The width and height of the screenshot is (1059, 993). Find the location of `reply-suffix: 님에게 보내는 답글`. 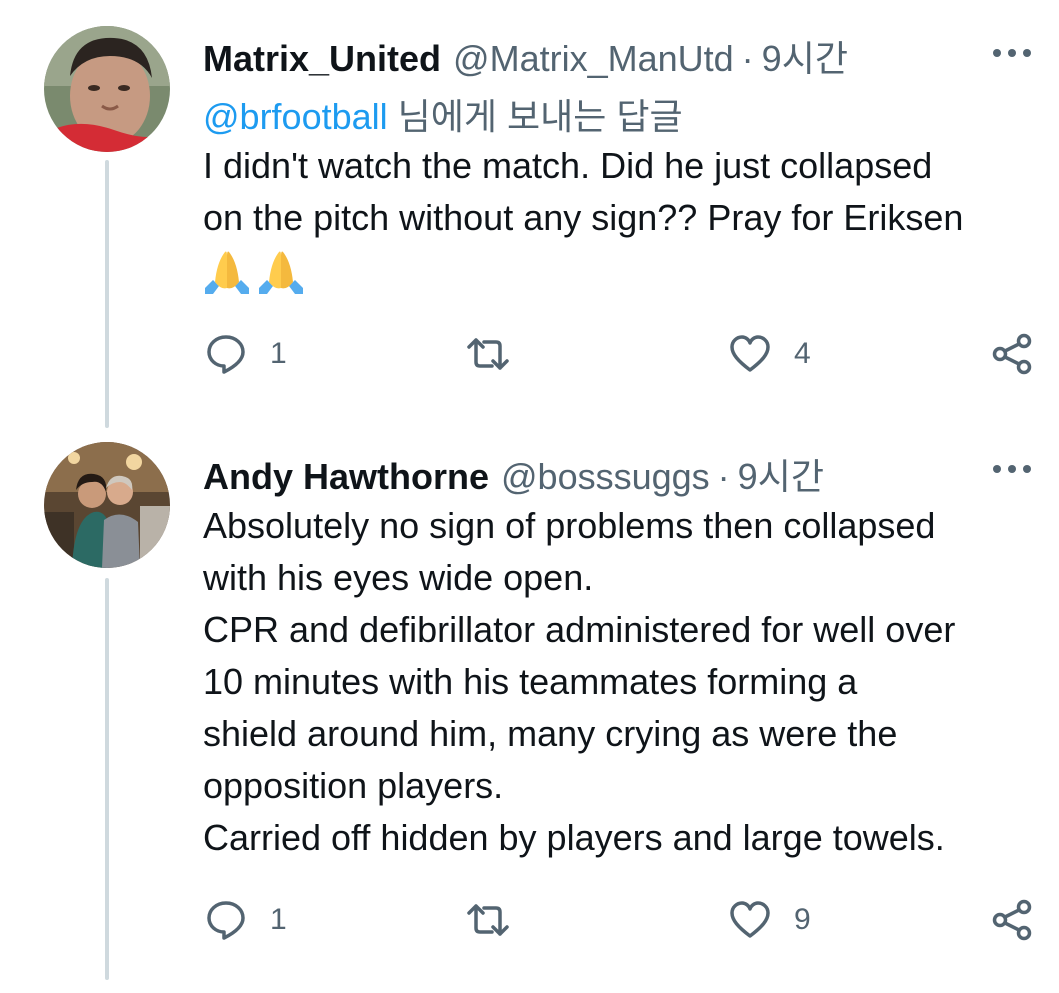

reply-suffix: 님에게 보내는 답글 is located at coordinates (535, 116).